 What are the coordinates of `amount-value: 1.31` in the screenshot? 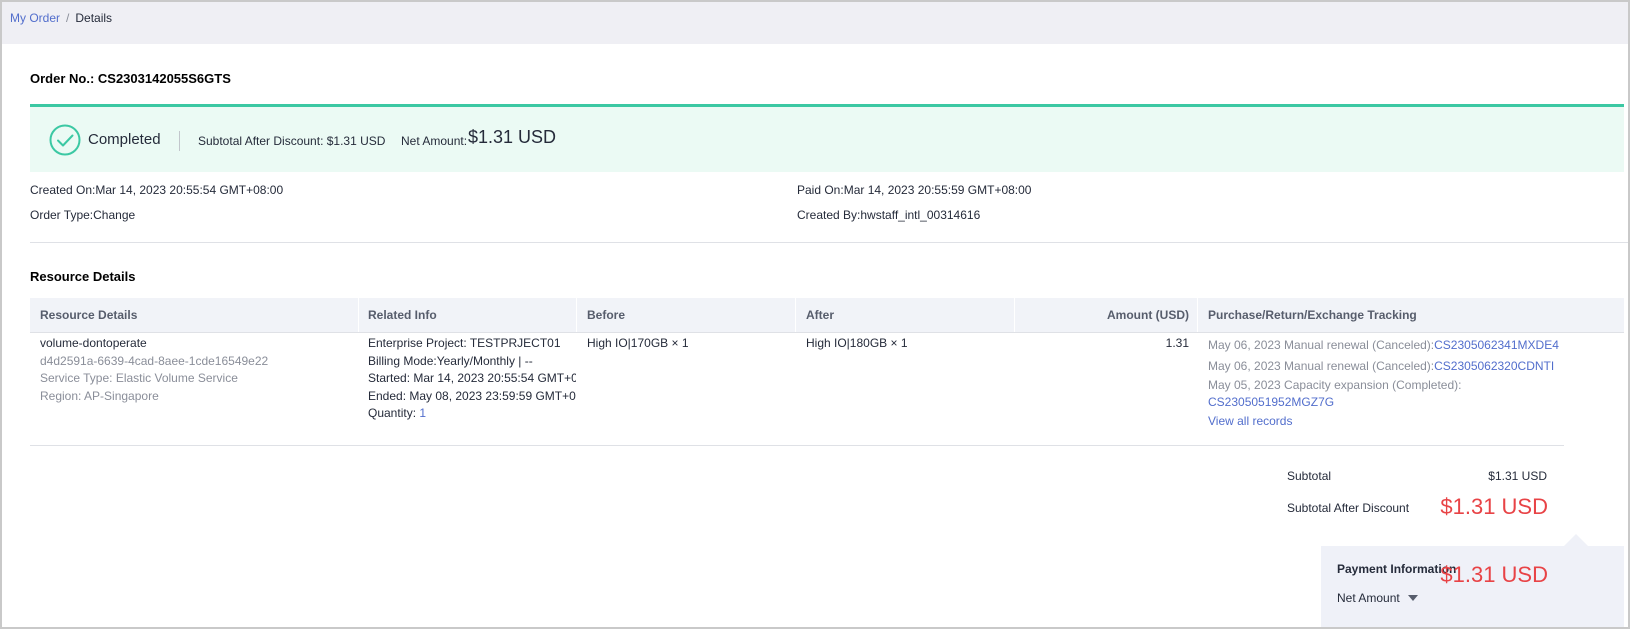 It's located at (1177, 343).